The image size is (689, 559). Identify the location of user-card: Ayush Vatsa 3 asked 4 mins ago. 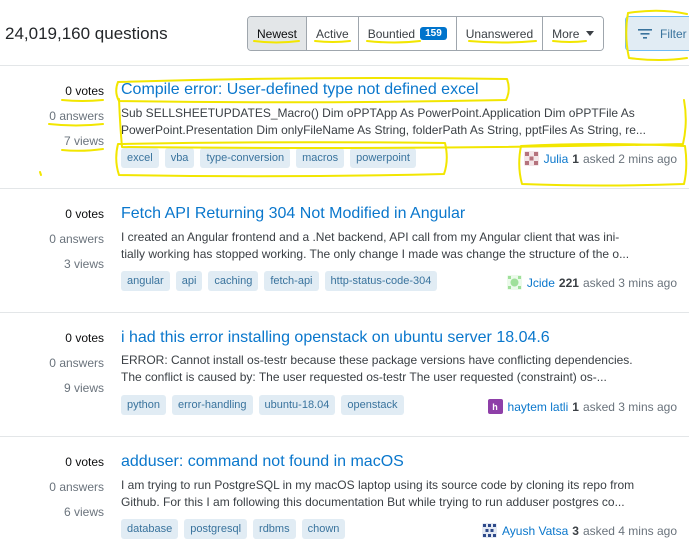
(579, 530).